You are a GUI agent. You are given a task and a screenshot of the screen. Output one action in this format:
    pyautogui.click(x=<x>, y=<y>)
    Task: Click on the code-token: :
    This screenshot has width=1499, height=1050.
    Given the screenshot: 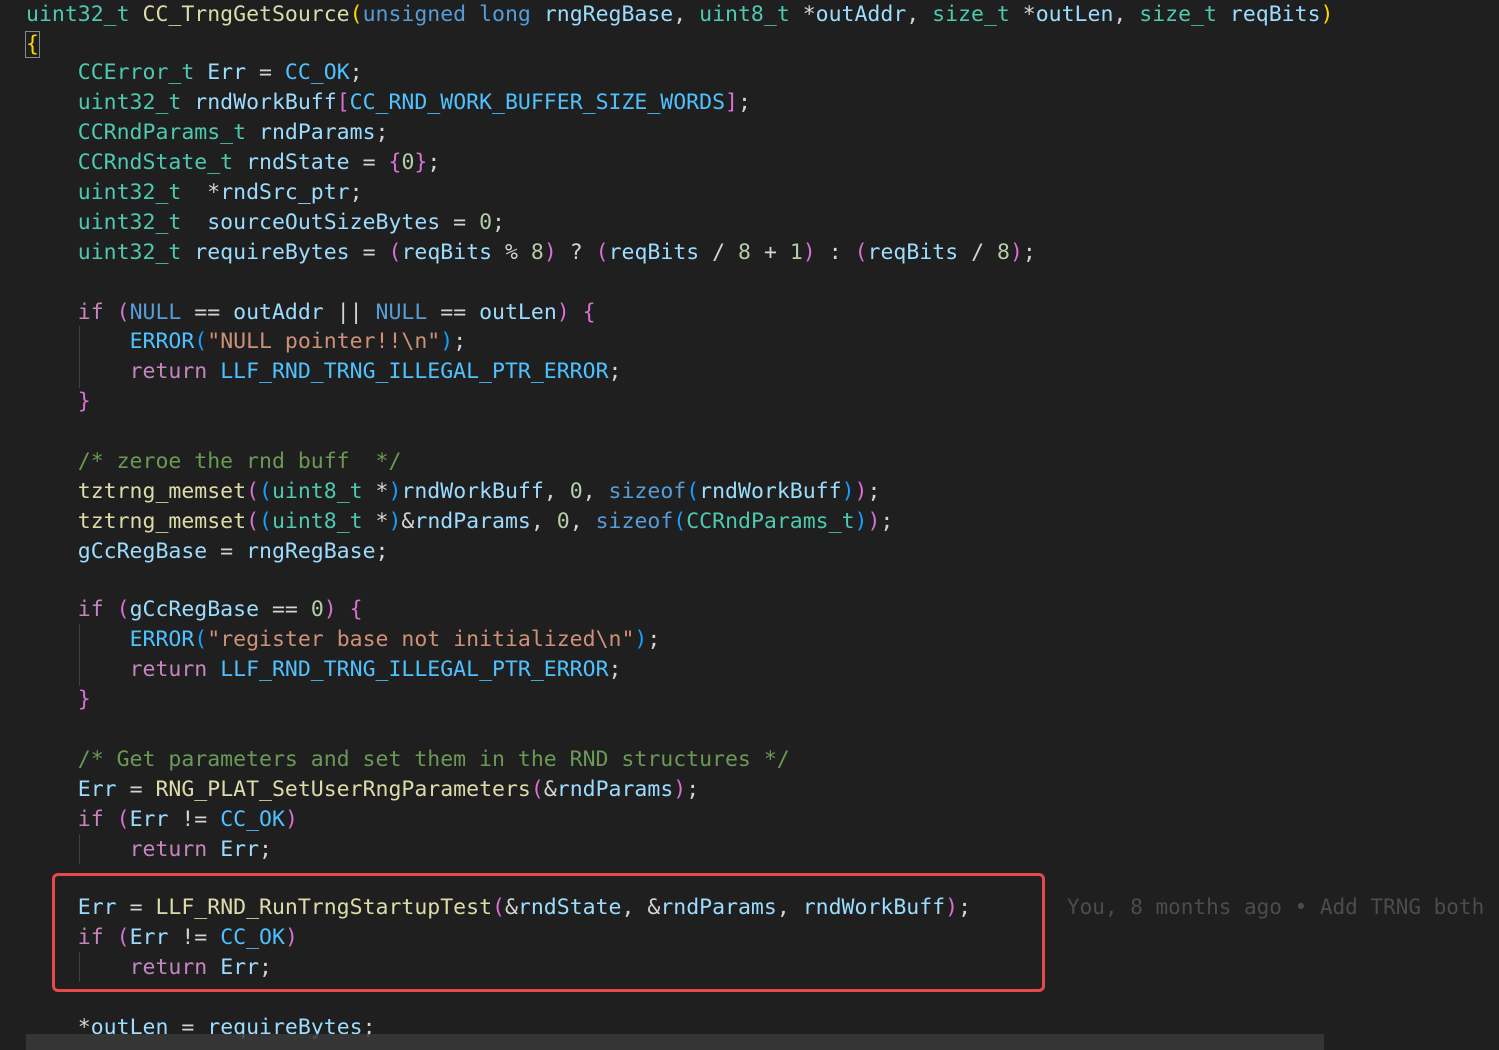 What is the action you would take?
    pyautogui.click(x=835, y=252)
    